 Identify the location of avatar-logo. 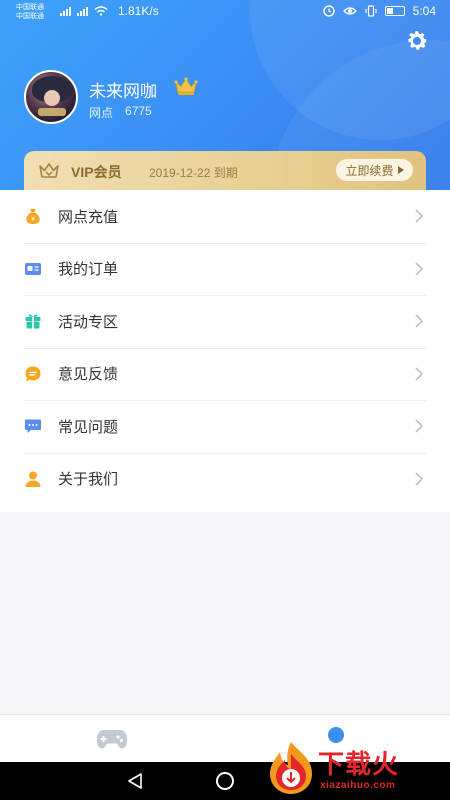
(52, 112).